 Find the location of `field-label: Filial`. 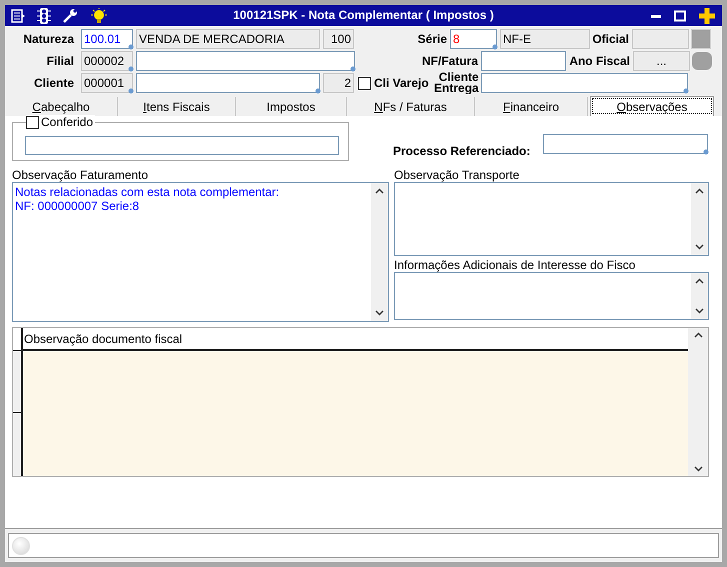

field-label: Filial is located at coordinates (60, 61).